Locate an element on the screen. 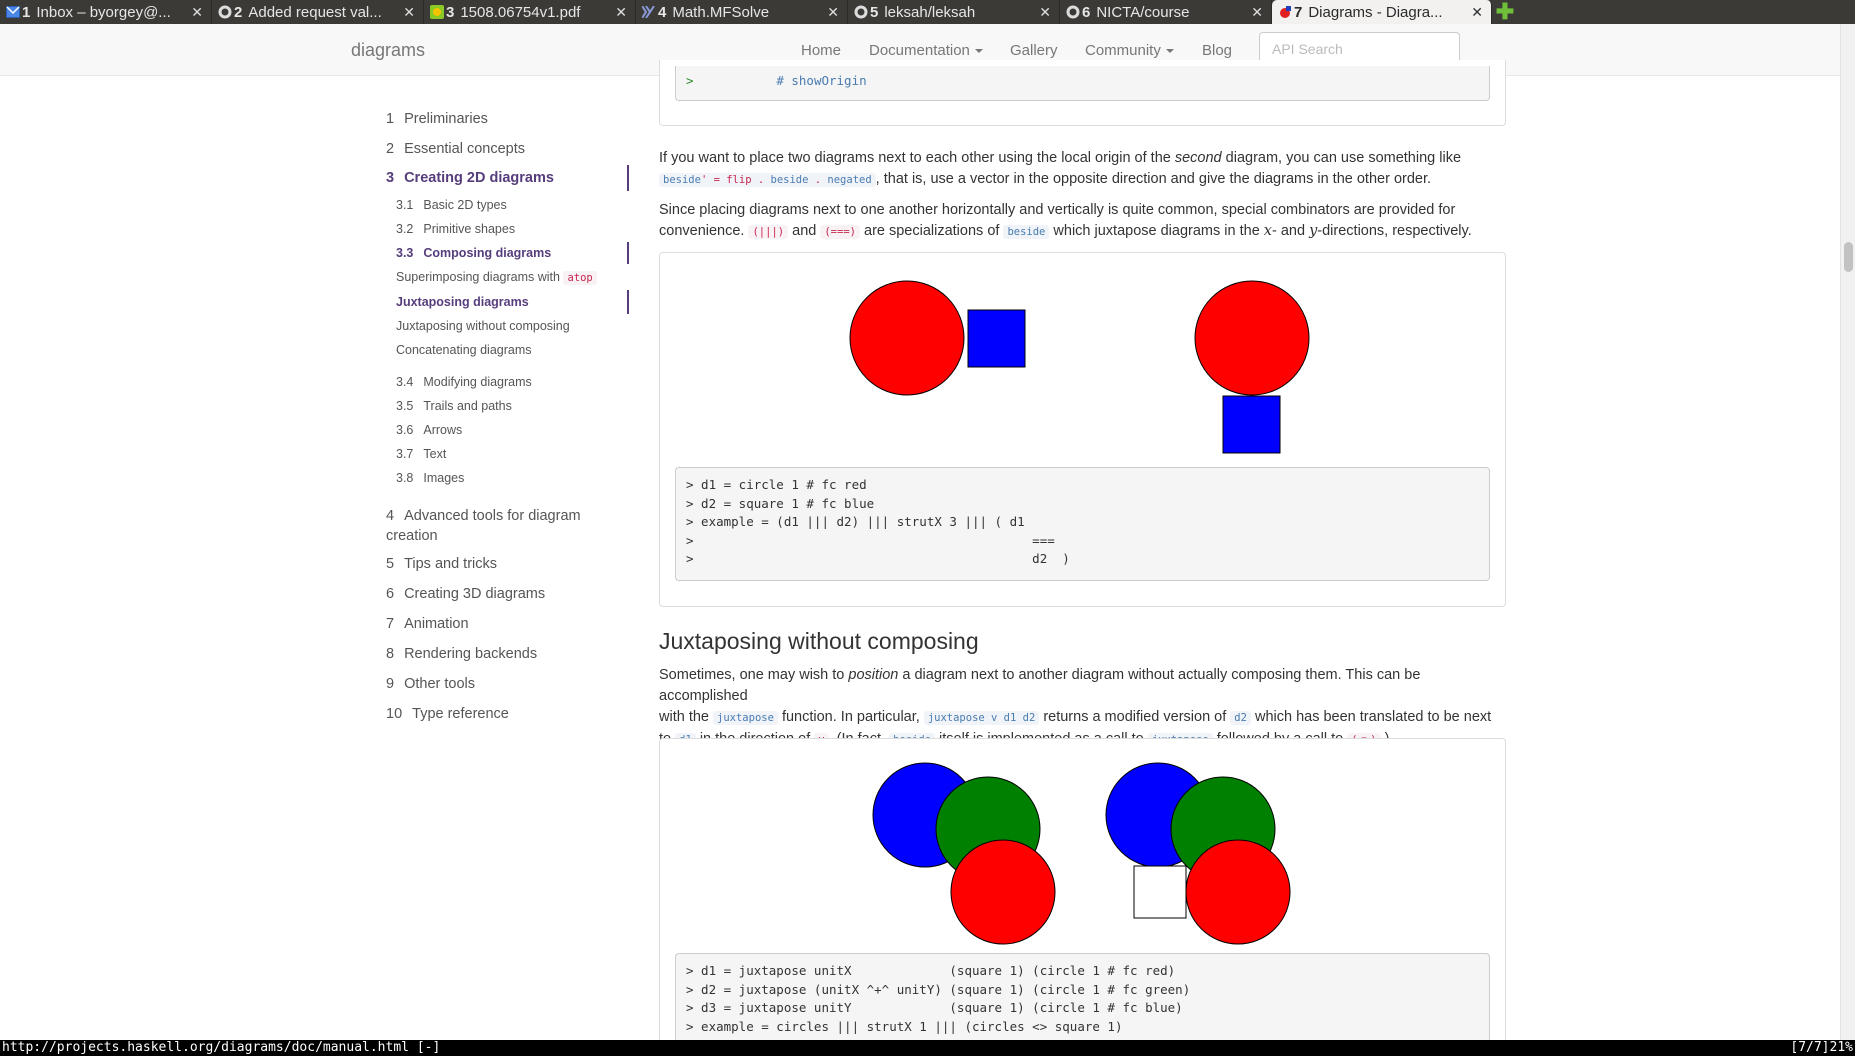 The height and width of the screenshot is (1056, 1855). toc-item-basic-2d-types: 3.1 Basic 2D types is located at coordinates (451, 205).